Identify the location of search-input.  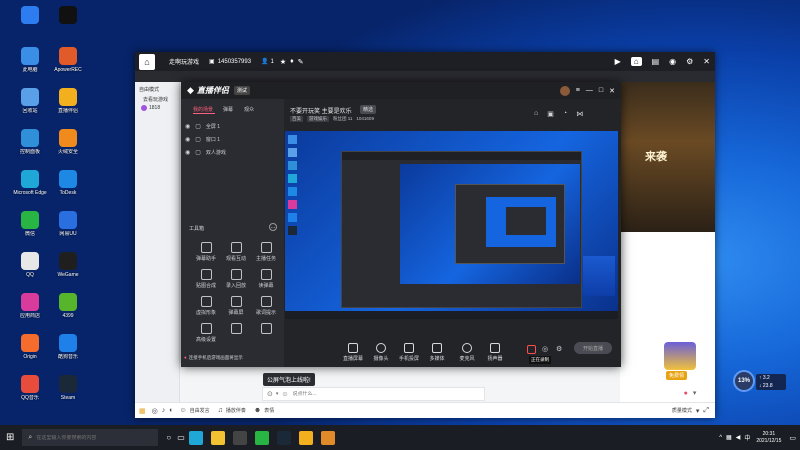
(95, 437).